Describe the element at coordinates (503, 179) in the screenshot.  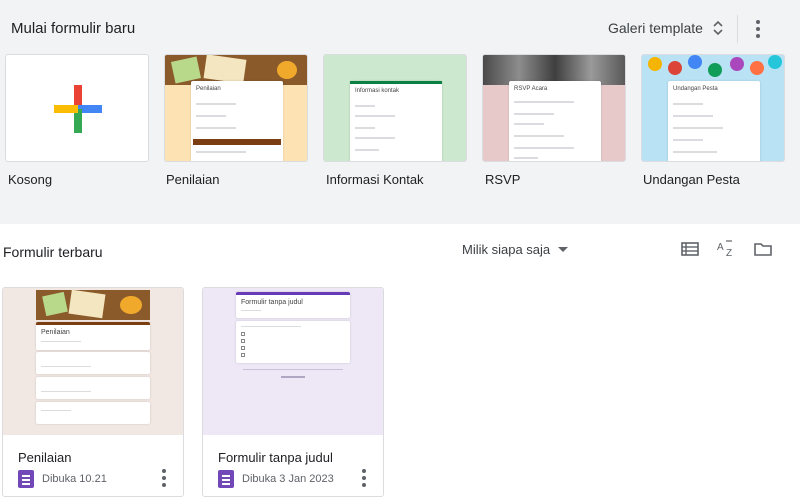
I see `template-rsvp-label: RSVP` at that location.